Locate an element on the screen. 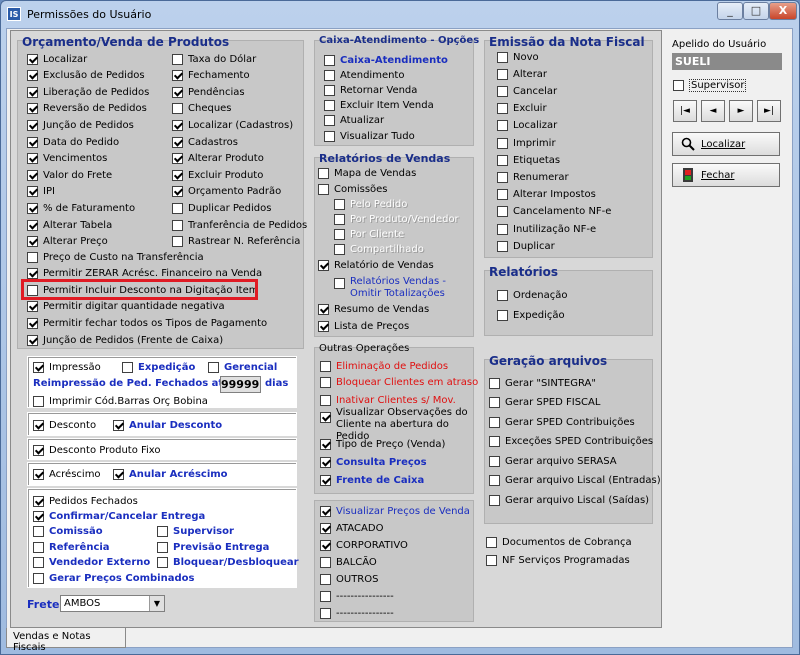 The image size is (800, 655). checkbox-pendencias: Pendências is located at coordinates (208, 92).